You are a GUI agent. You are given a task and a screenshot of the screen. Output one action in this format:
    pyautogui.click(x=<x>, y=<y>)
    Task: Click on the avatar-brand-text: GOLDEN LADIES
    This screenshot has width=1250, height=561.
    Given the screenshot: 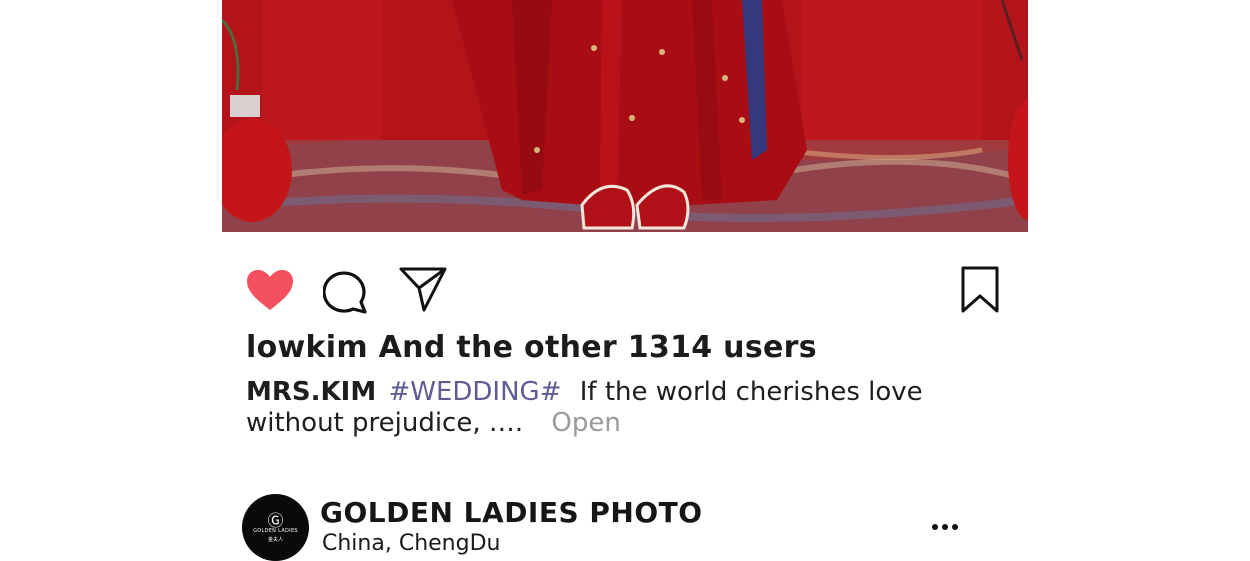 What is the action you would take?
    pyautogui.click(x=275, y=531)
    